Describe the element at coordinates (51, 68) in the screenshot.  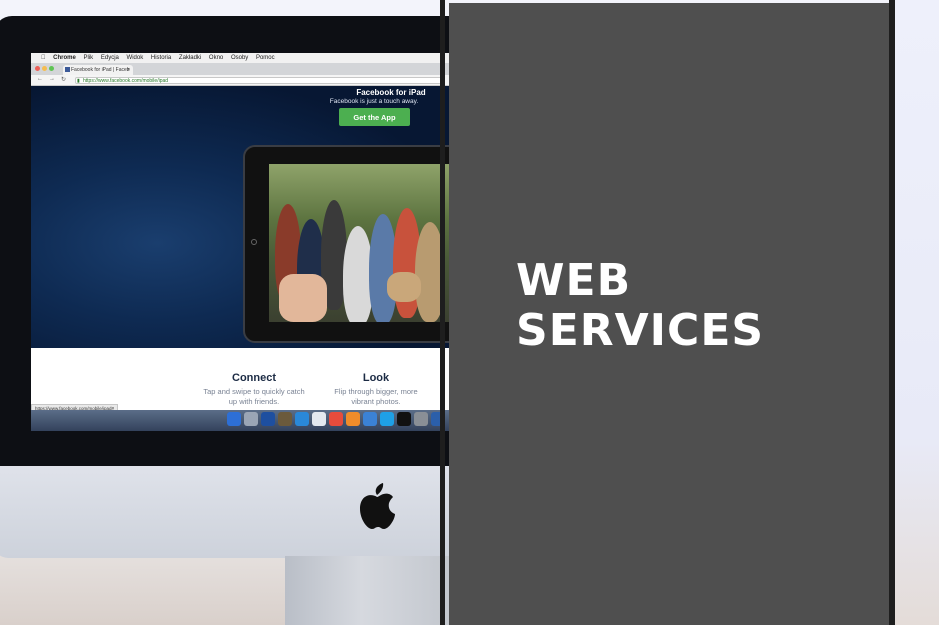
I see `zoom-window-icon` at that location.